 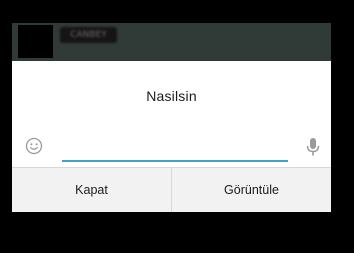 What do you see at coordinates (91, 190) in the screenshot?
I see `close-button: Kapat` at bounding box center [91, 190].